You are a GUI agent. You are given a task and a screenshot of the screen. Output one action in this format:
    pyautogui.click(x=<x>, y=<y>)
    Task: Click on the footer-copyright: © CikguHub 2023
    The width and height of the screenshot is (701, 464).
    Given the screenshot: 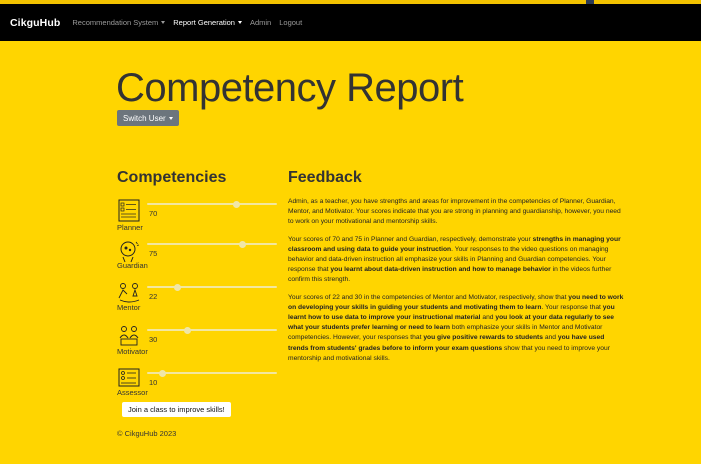 What is the action you would take?
    pyautogui.click(x=147, y=433)
    